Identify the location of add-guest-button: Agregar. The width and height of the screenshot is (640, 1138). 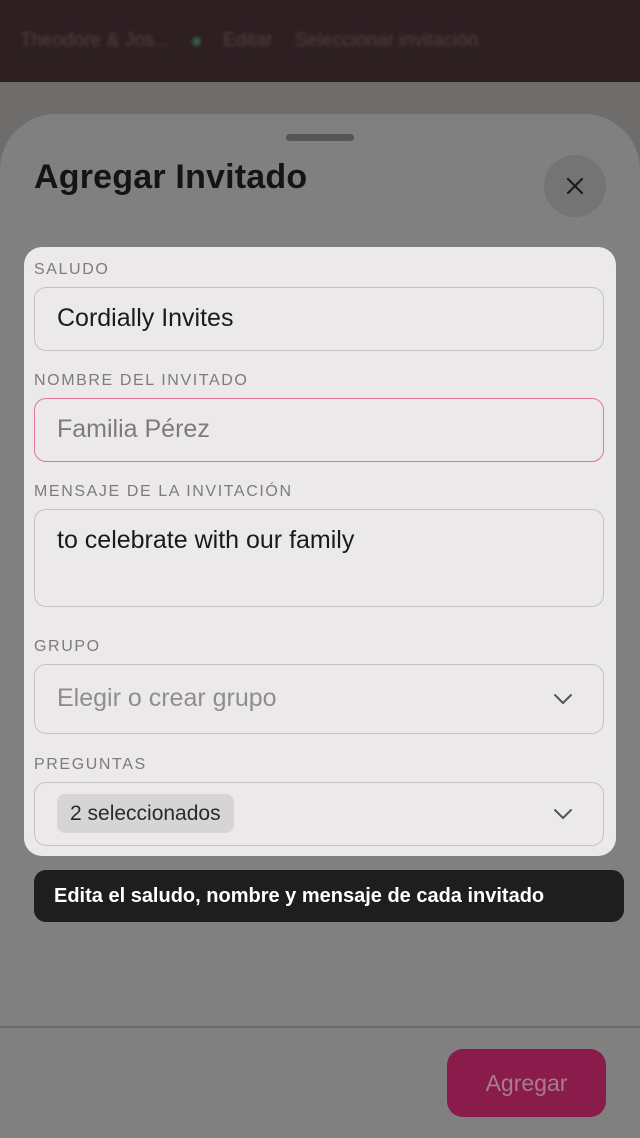
(526, 1083).